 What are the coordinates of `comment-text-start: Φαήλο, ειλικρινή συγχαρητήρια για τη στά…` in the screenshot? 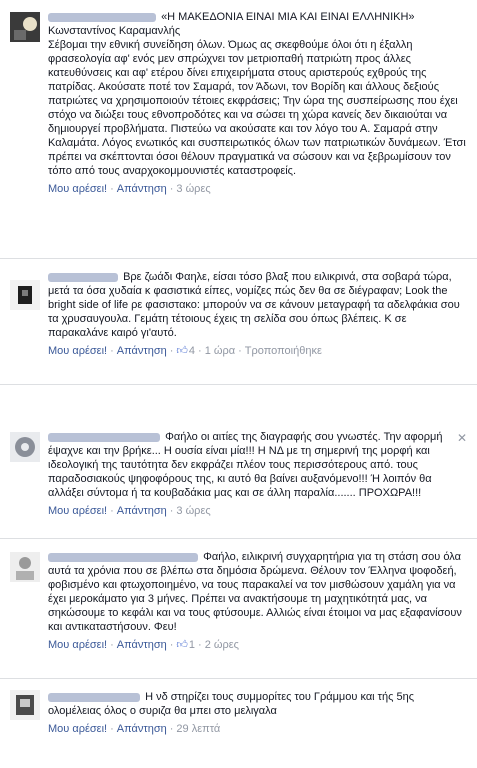 It's located at (311, 557).